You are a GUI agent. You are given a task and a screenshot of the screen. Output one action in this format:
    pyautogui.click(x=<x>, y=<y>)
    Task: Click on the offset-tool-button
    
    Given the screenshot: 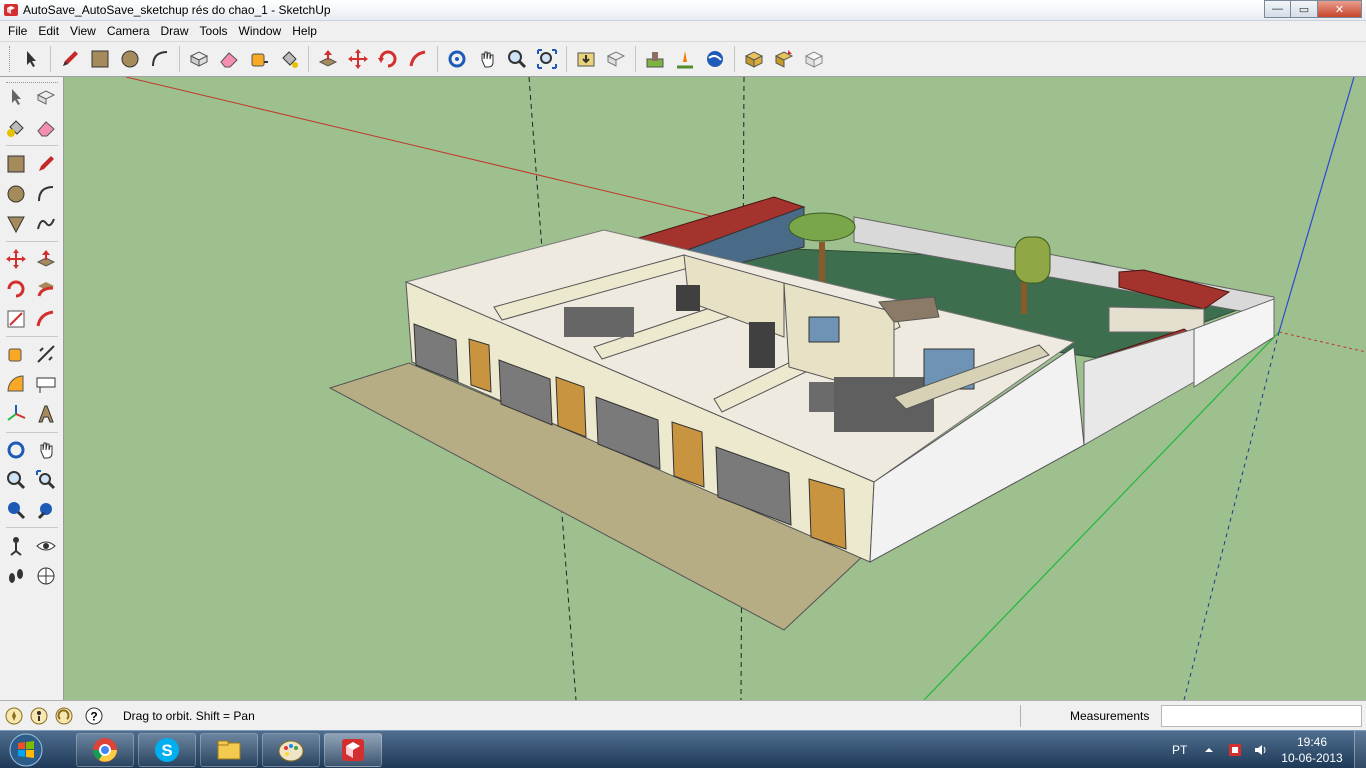 What is the action you would take?
    pyautogui.click(x=46, y=319)
    